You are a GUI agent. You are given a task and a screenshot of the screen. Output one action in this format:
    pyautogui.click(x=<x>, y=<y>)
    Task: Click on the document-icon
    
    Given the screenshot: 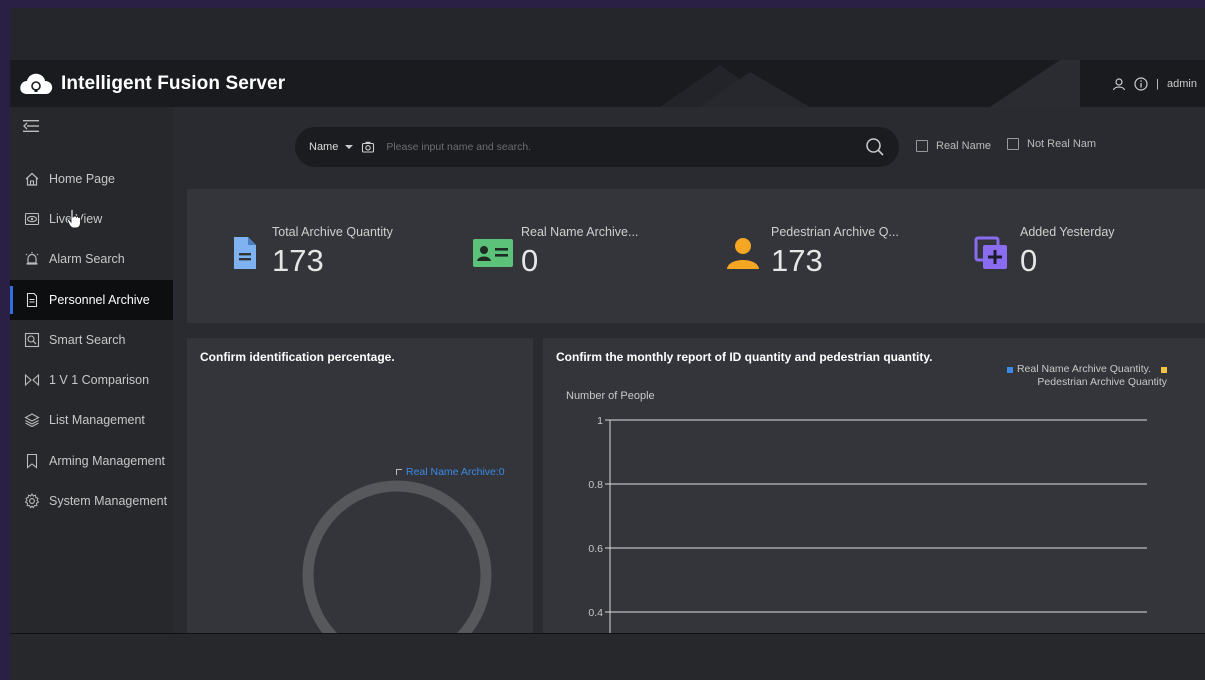 What is the action you would take?
    pyautogui.click(x=31, y=300)
    